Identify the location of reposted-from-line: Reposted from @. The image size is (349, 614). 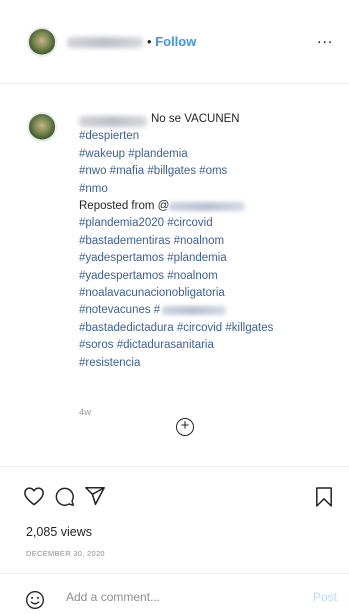
(210, 206).